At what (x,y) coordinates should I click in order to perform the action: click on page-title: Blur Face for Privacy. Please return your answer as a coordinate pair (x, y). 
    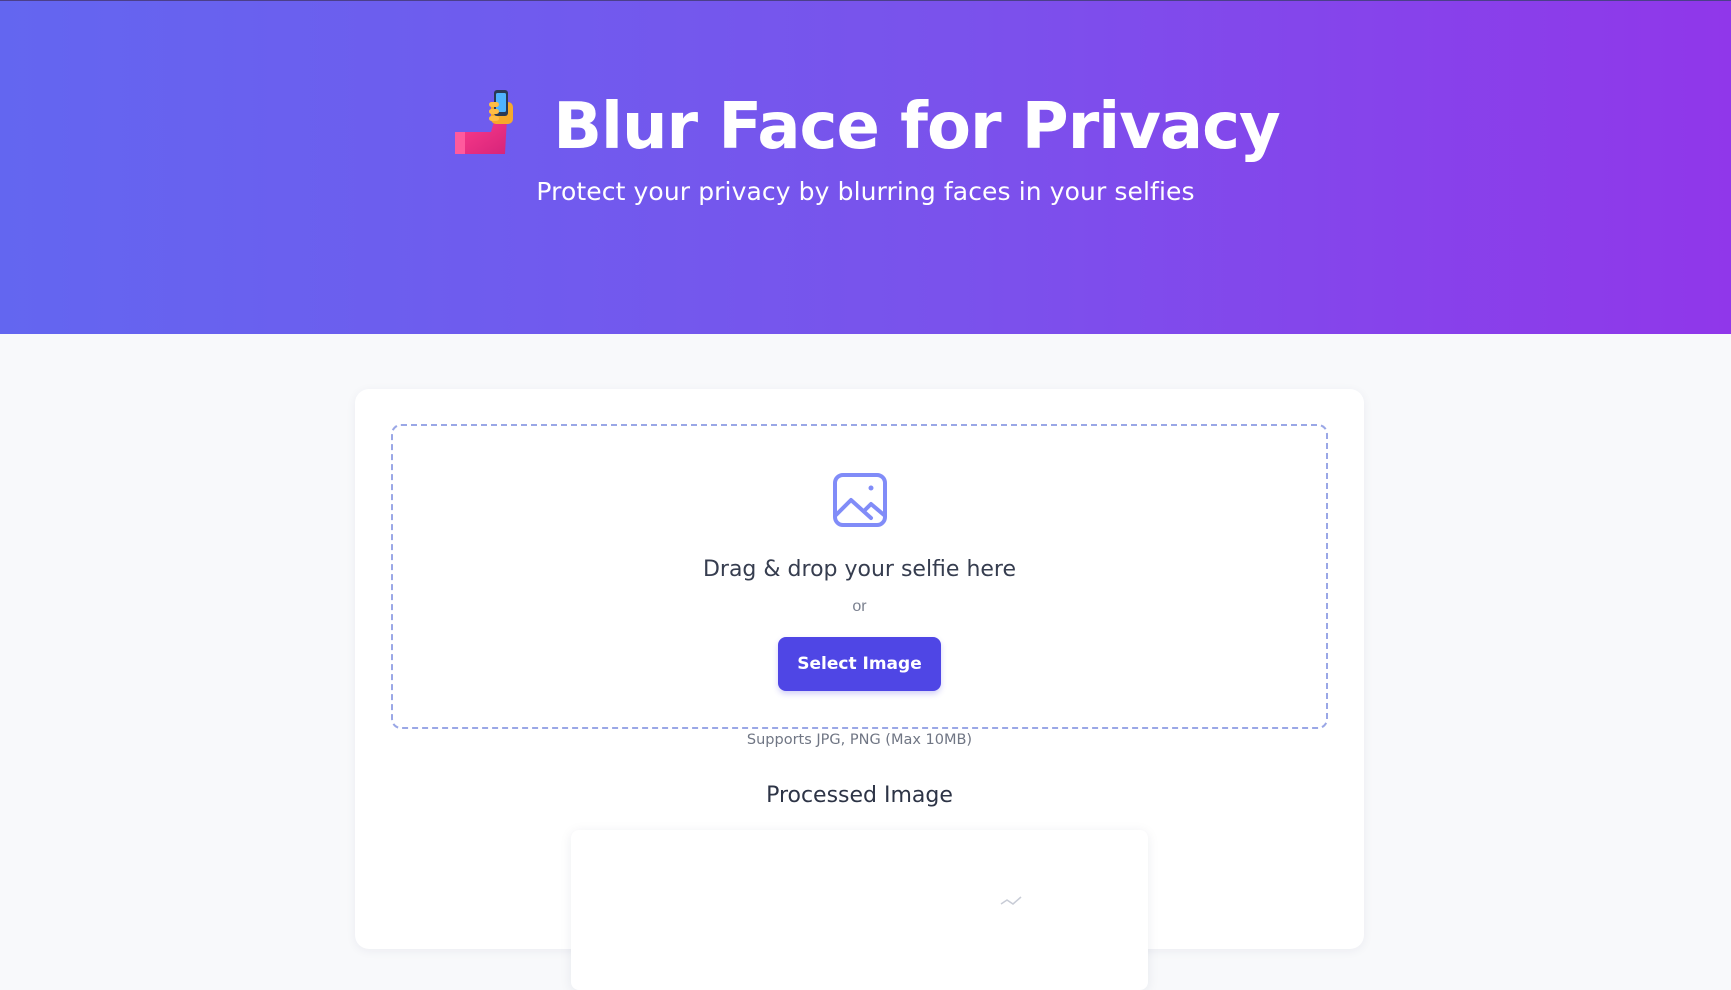
    Looking at the image, I should click on (917, 127).